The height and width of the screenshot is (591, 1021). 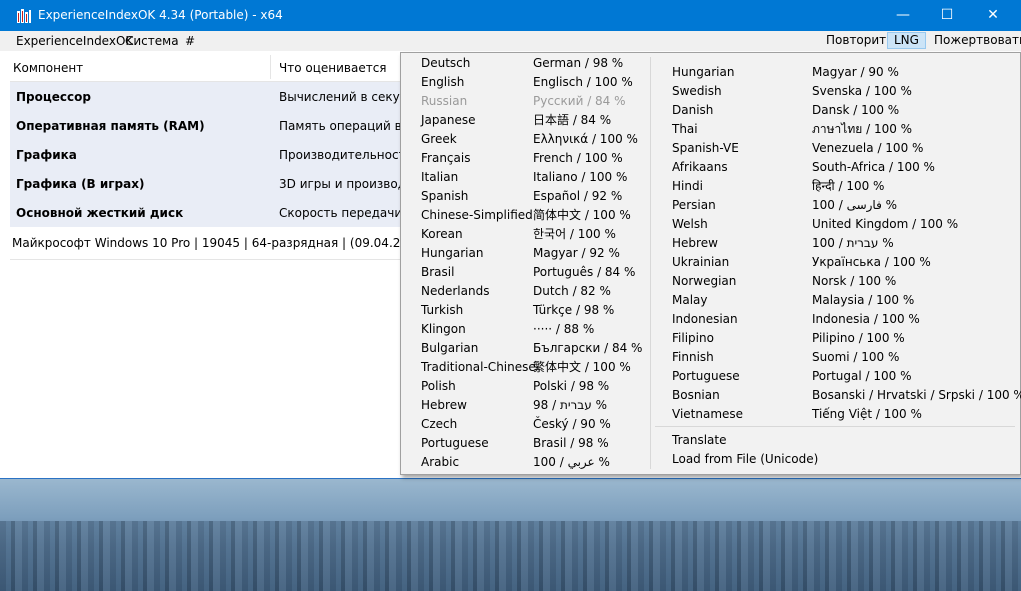 What do you see at coordinates (694, 205) in the screenshot?
I see `language-name: Persian` at bounding box center [694, 205].